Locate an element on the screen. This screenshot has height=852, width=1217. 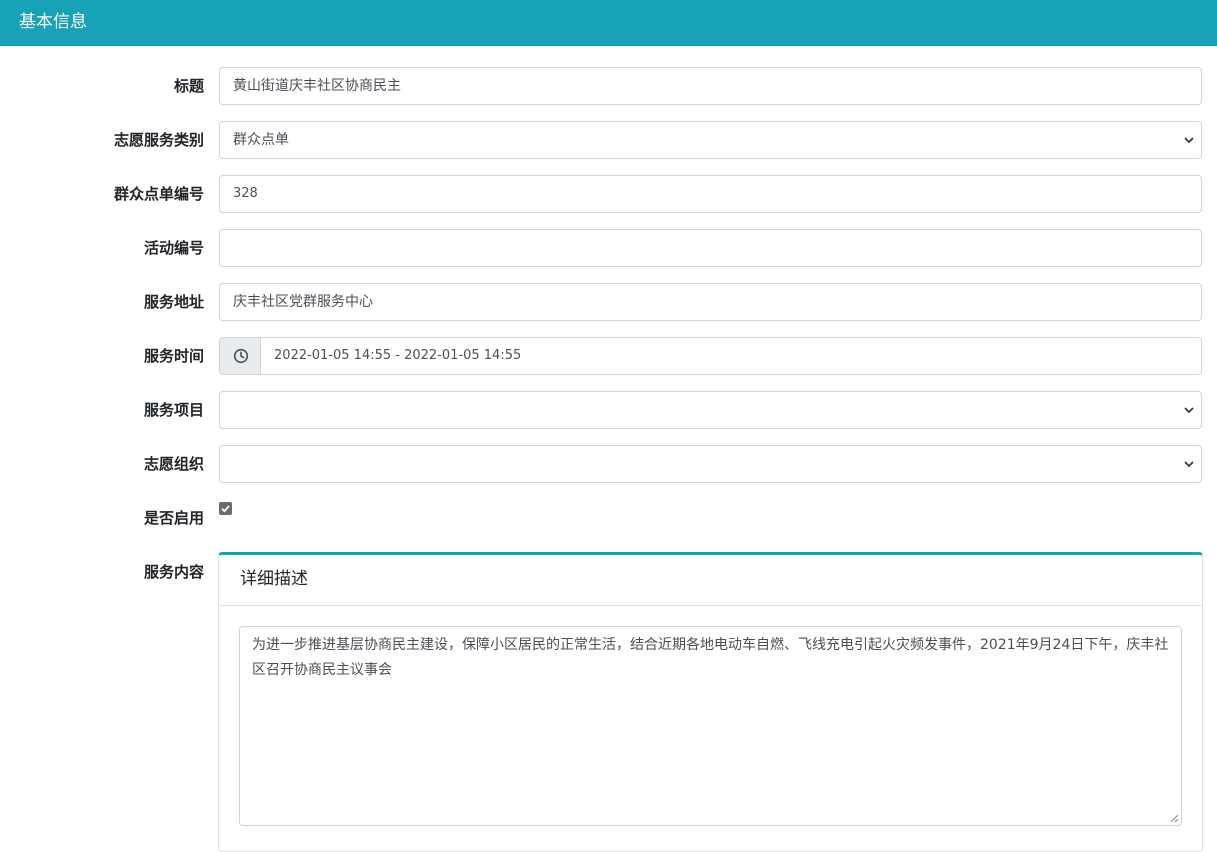
organization-label: 志愿组织 is located at coordinates (173, 464).